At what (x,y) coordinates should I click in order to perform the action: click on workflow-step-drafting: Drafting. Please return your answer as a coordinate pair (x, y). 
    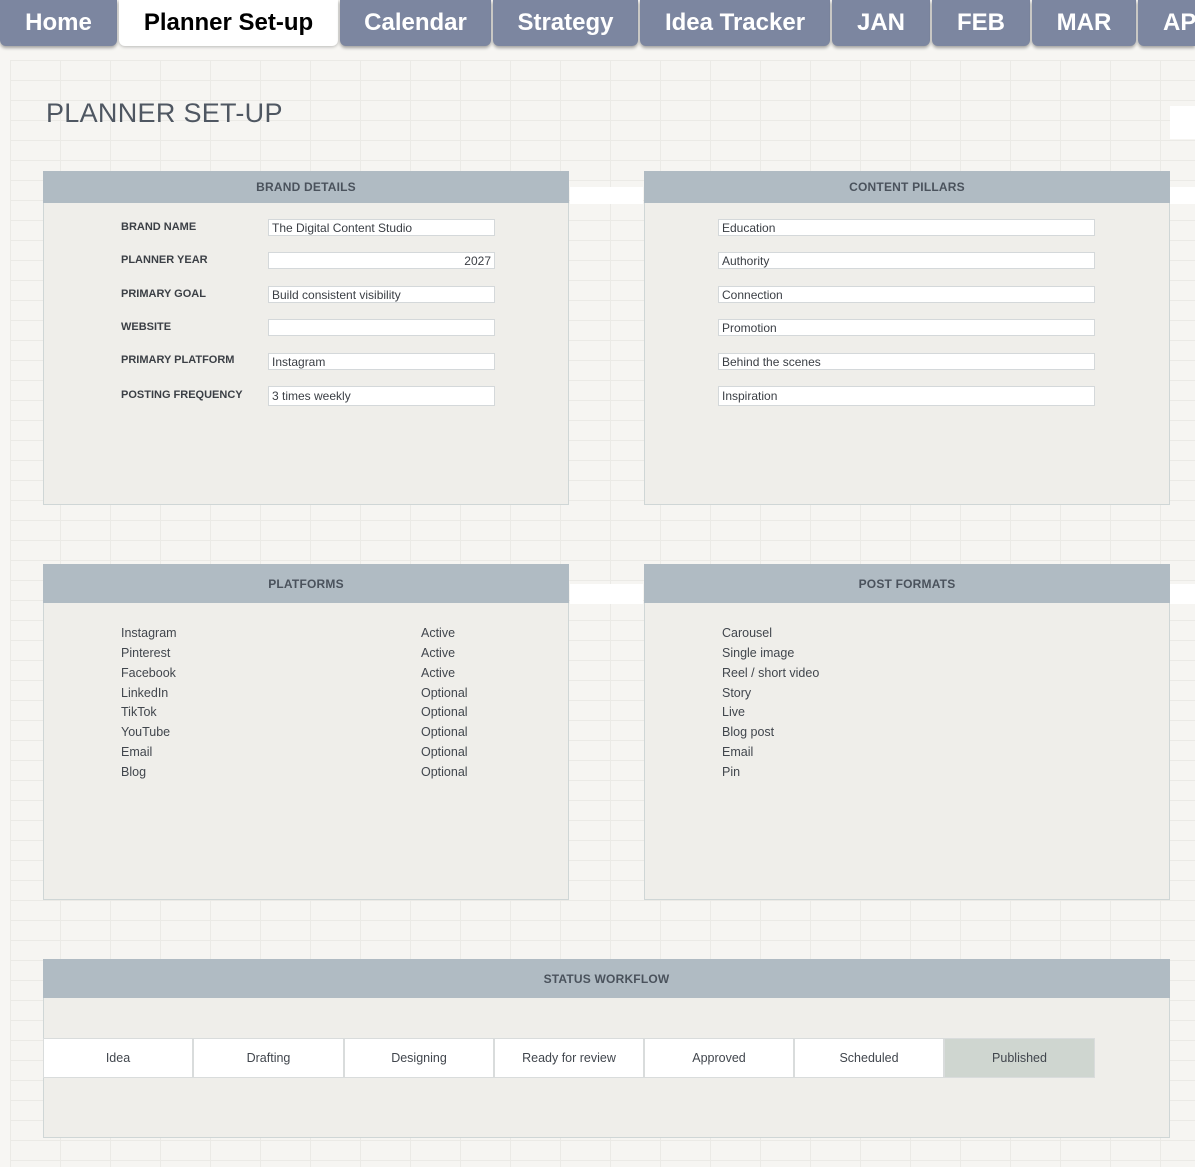
    Looking at the image, I should click on (268, 1058).